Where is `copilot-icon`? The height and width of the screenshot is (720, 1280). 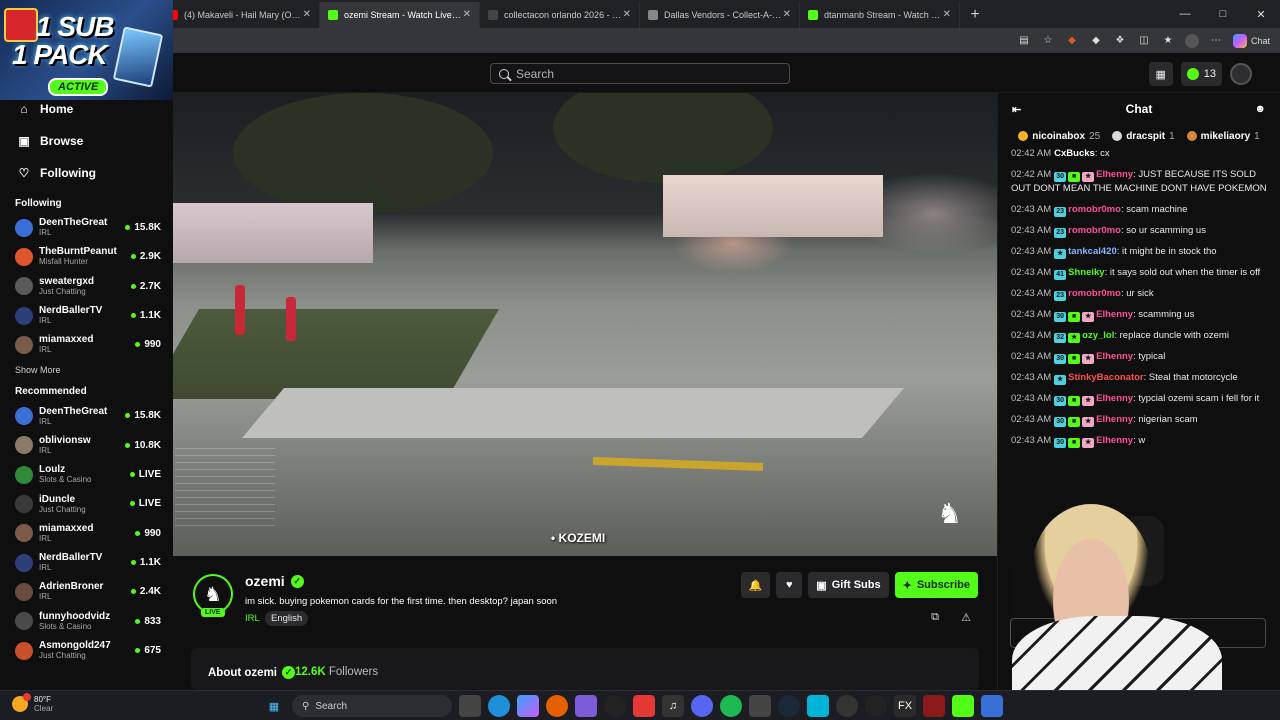 copilot-icon is located at coordinates (528, 706).